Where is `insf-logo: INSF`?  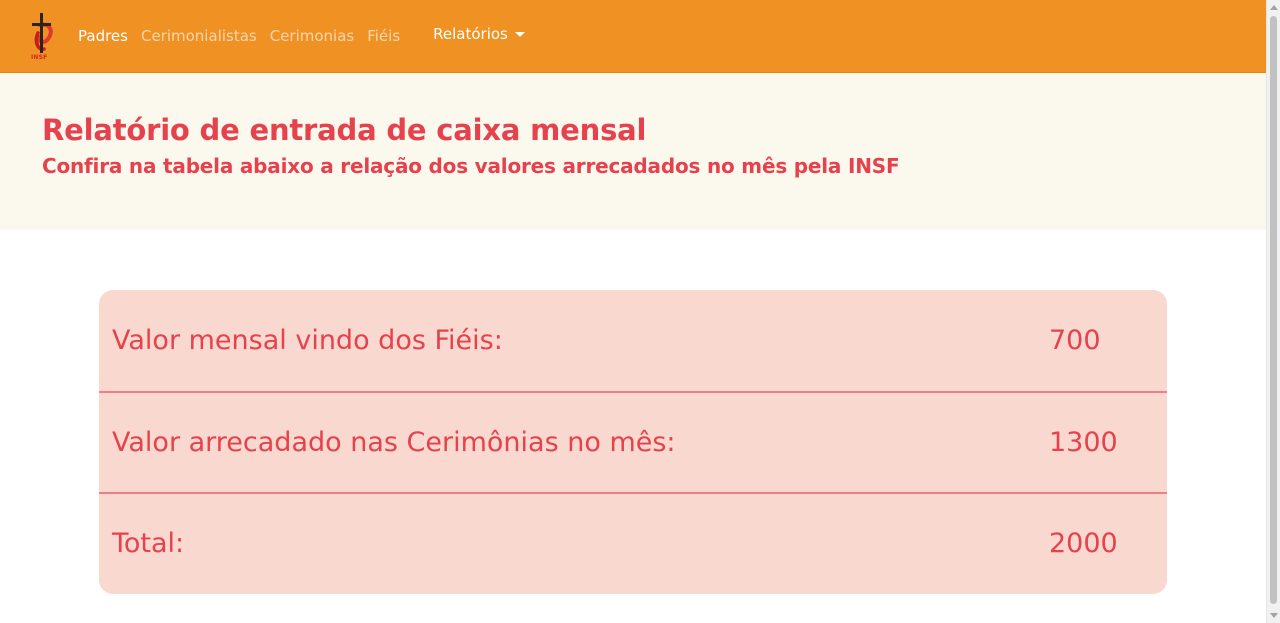 insf-logo: INSF is located at coordinates (43, 36).